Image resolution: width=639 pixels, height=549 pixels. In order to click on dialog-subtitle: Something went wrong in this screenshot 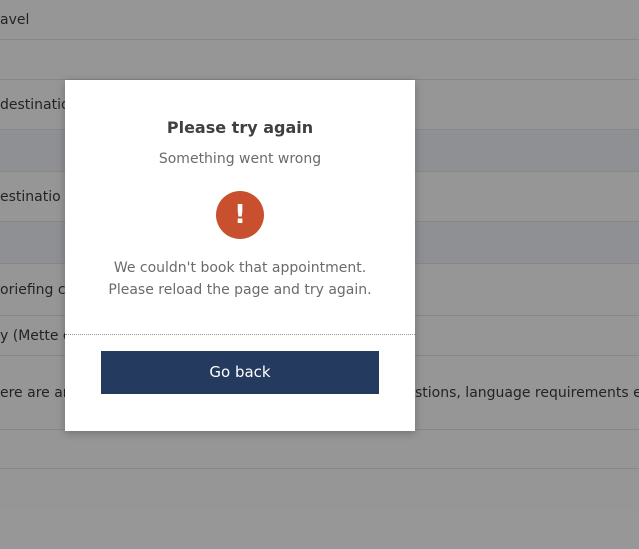, I will do `click(240, 159)`.